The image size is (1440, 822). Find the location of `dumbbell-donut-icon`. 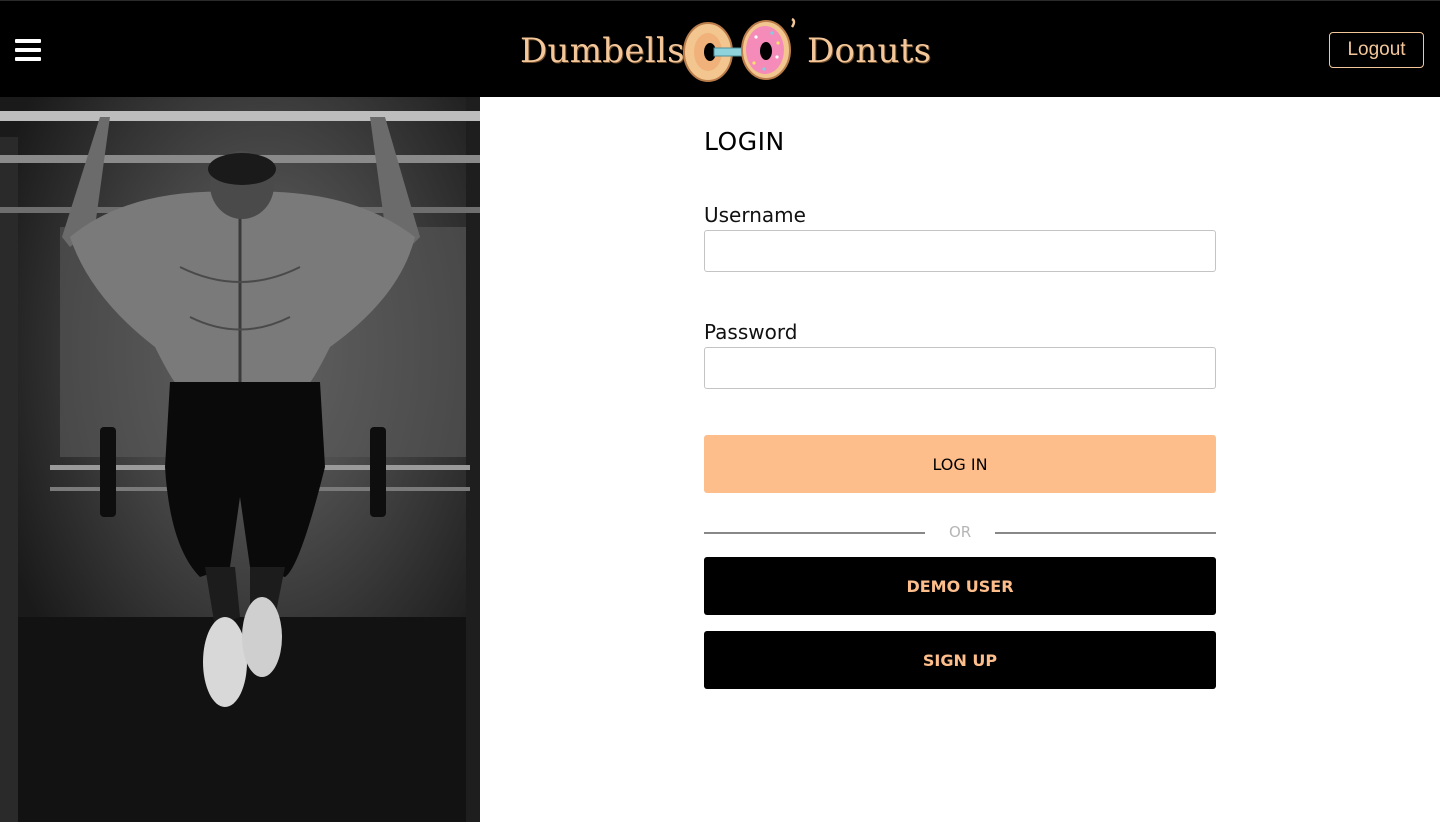

dumbbell-donut-icon is located at coordinates (739, 49).